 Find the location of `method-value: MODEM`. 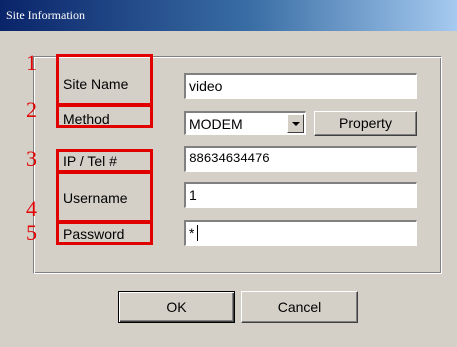

method-value: MODEM is located at coordinates (216, 124).